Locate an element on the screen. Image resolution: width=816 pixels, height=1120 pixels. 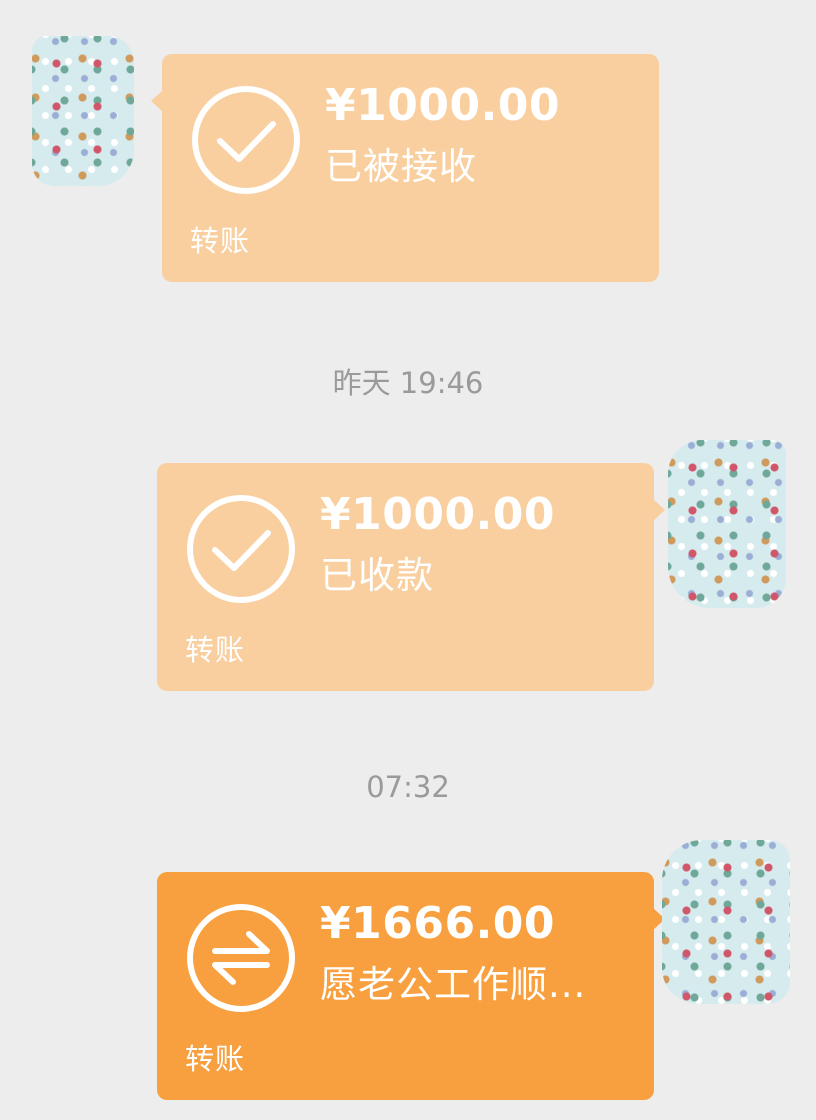
contact-avatar is located at coordinates (83, 111).